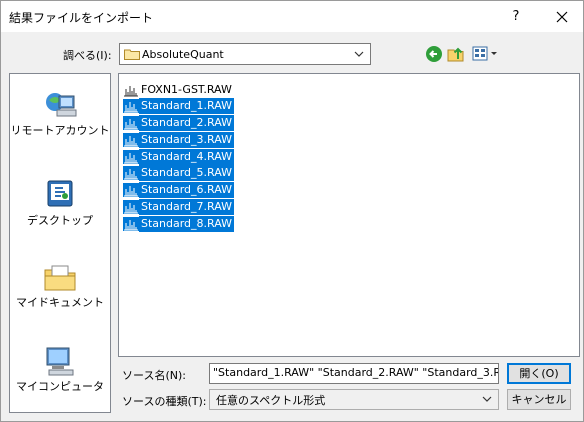  Describe the element at coordinates (187, 140) in the screenshot. I see `file-name: Standard_3.RAW` at that location.